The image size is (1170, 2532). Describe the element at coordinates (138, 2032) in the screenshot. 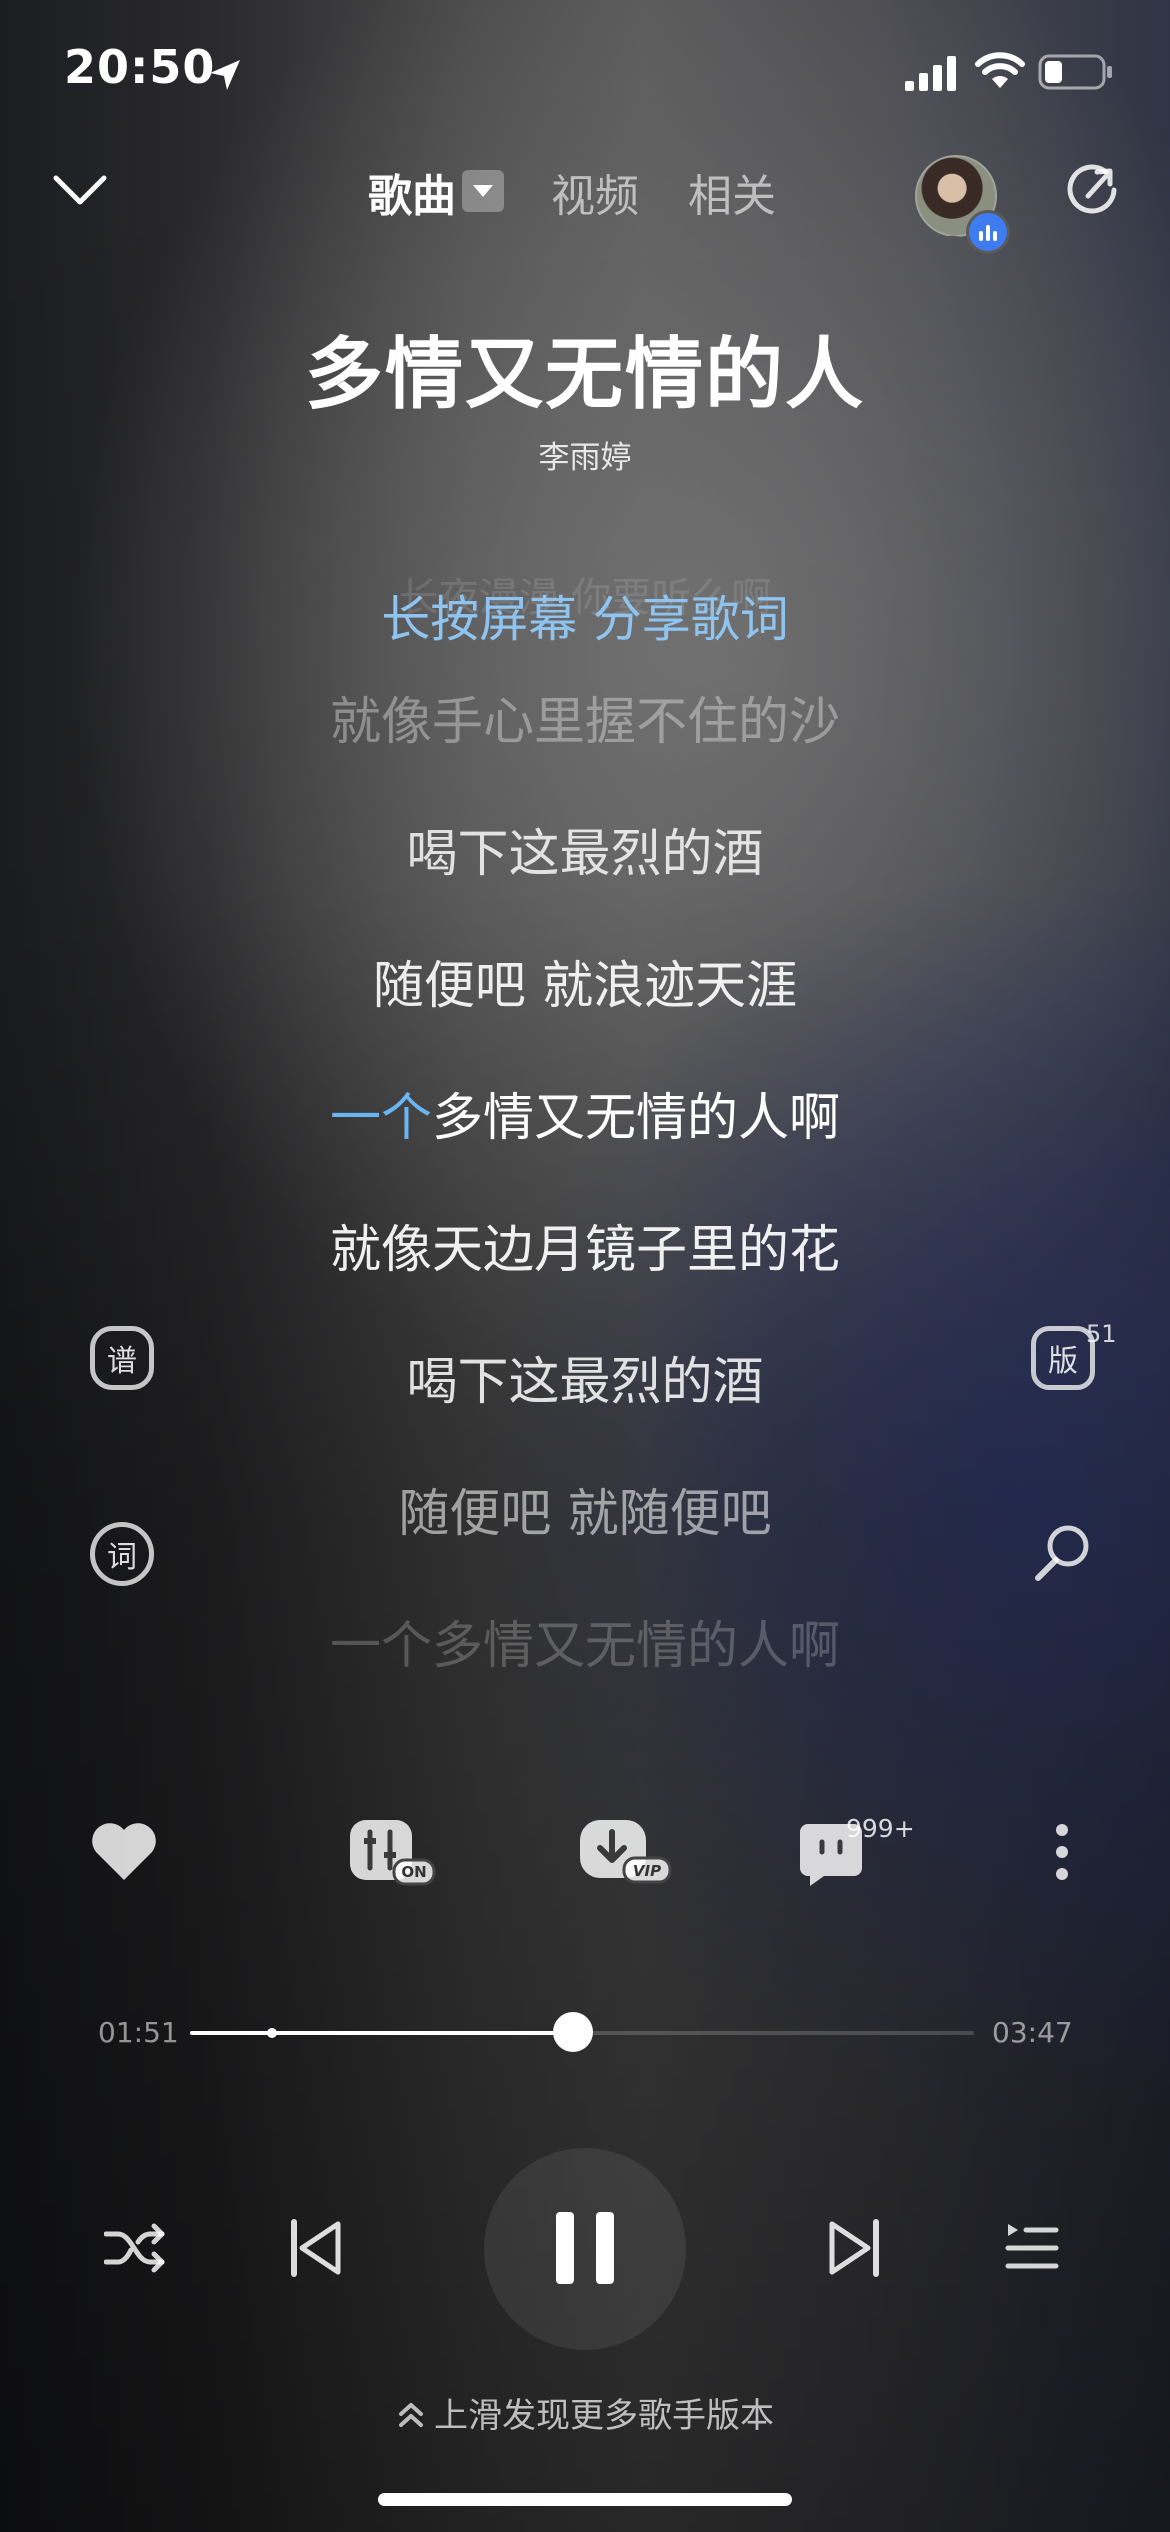

I see `elapsed-time: 01:51` at that location.